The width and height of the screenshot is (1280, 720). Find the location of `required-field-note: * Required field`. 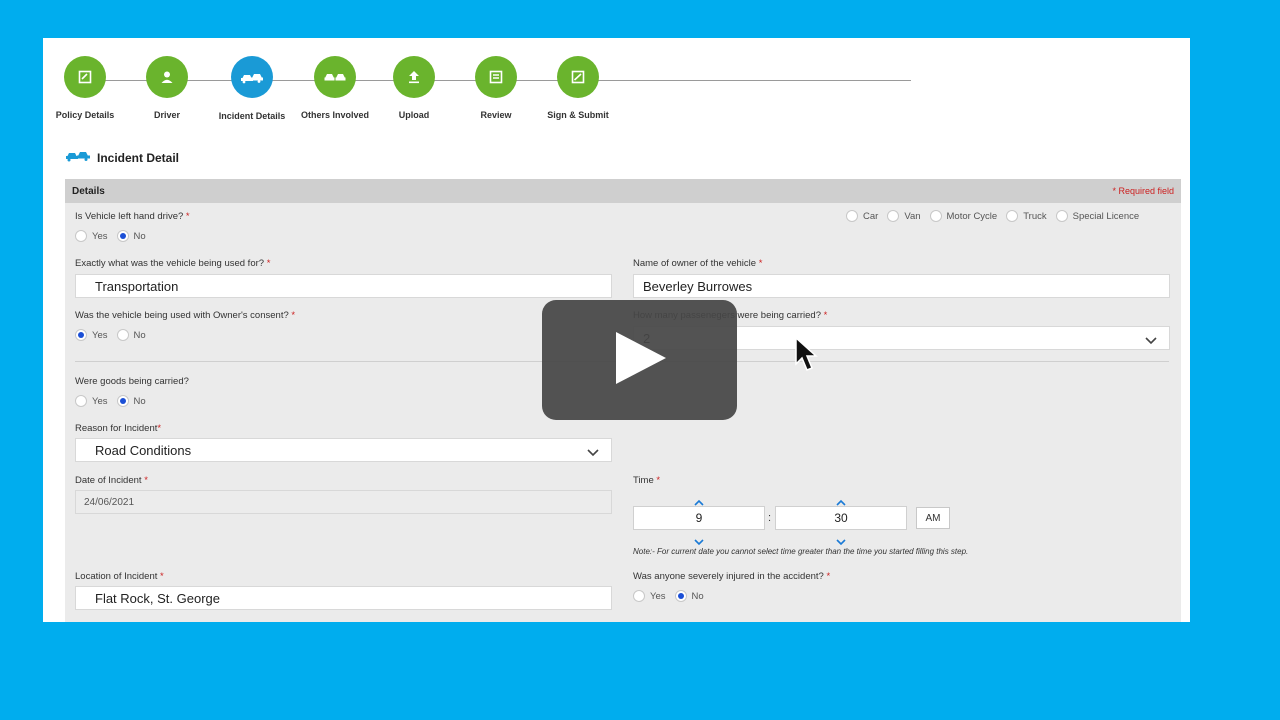

required-field-note: * Required field is located at coordinates (1143, 191).